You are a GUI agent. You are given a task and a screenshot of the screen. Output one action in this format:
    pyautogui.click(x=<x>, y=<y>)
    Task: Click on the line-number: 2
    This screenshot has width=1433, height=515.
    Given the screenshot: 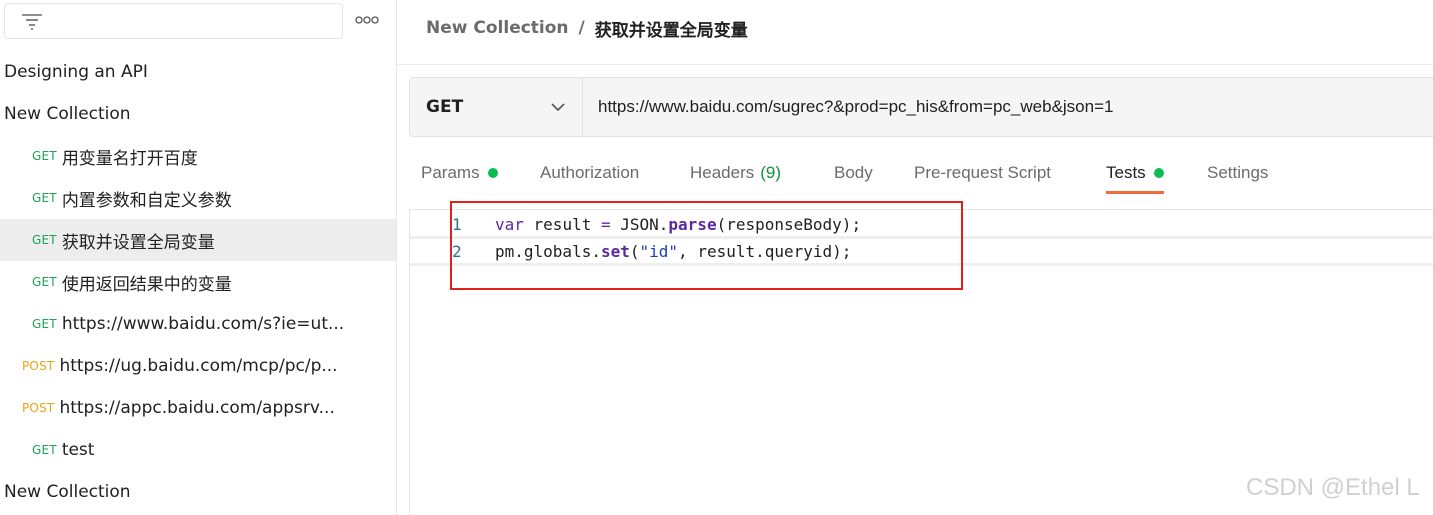 What is the action you would take?
    pyautogui.click(x=457, y=251)
    